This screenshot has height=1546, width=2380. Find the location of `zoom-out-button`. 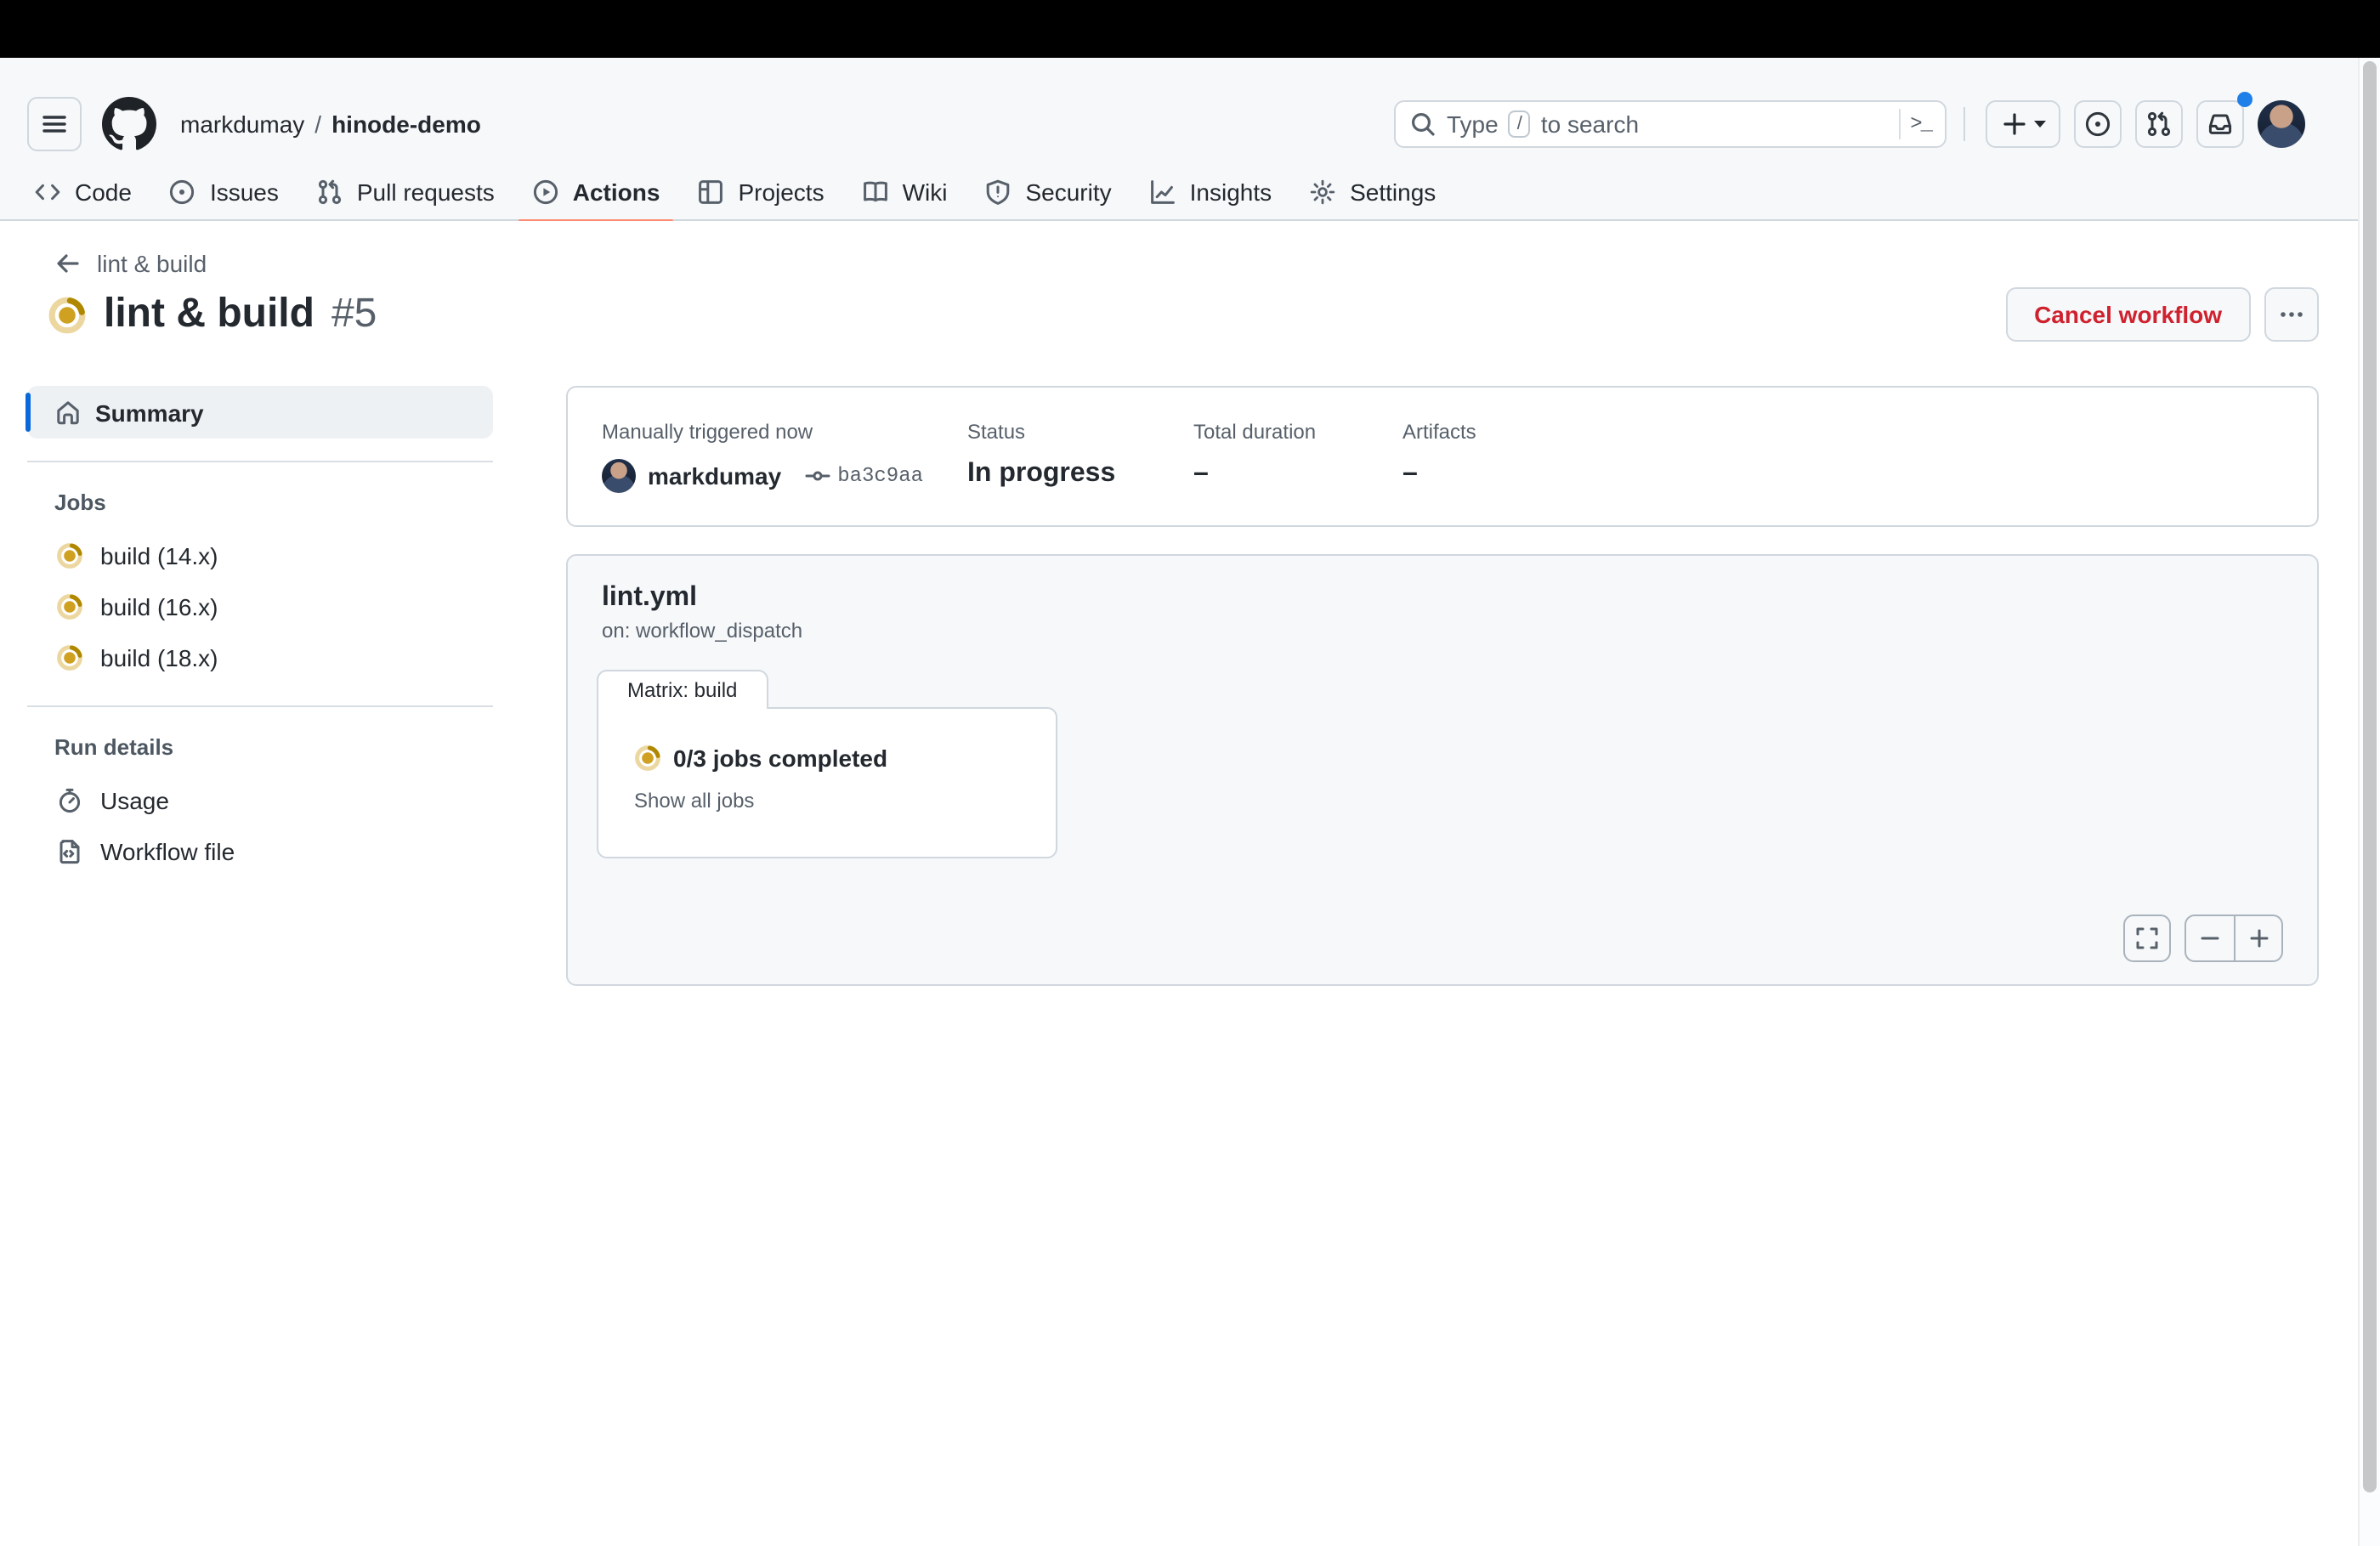

zoom-out-button is located at coordinates (2210, 938).